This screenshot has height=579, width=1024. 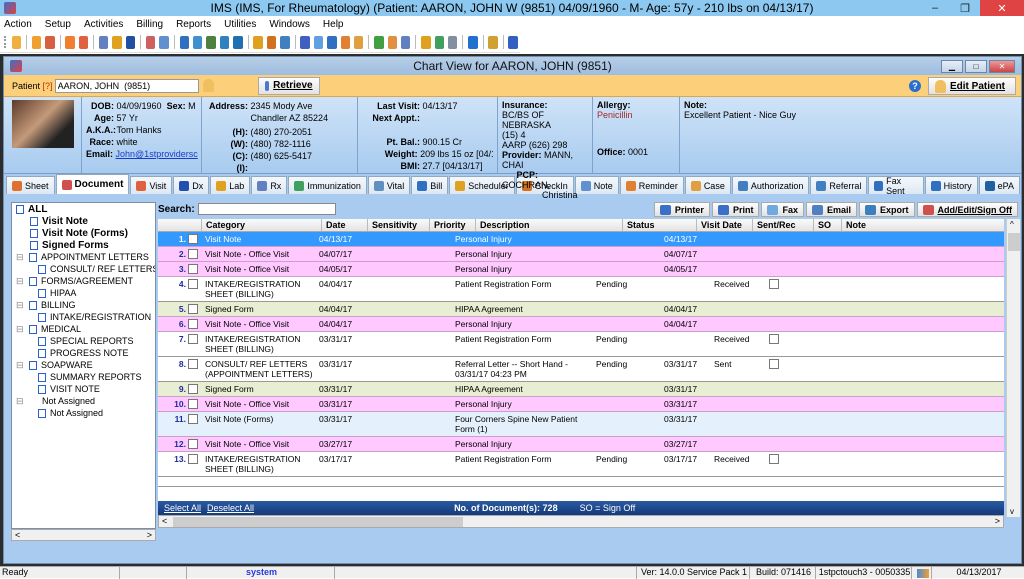 I want to click on tree-node: ⊟ FORMS/AGREEMENT, so click(x=83, y=281).